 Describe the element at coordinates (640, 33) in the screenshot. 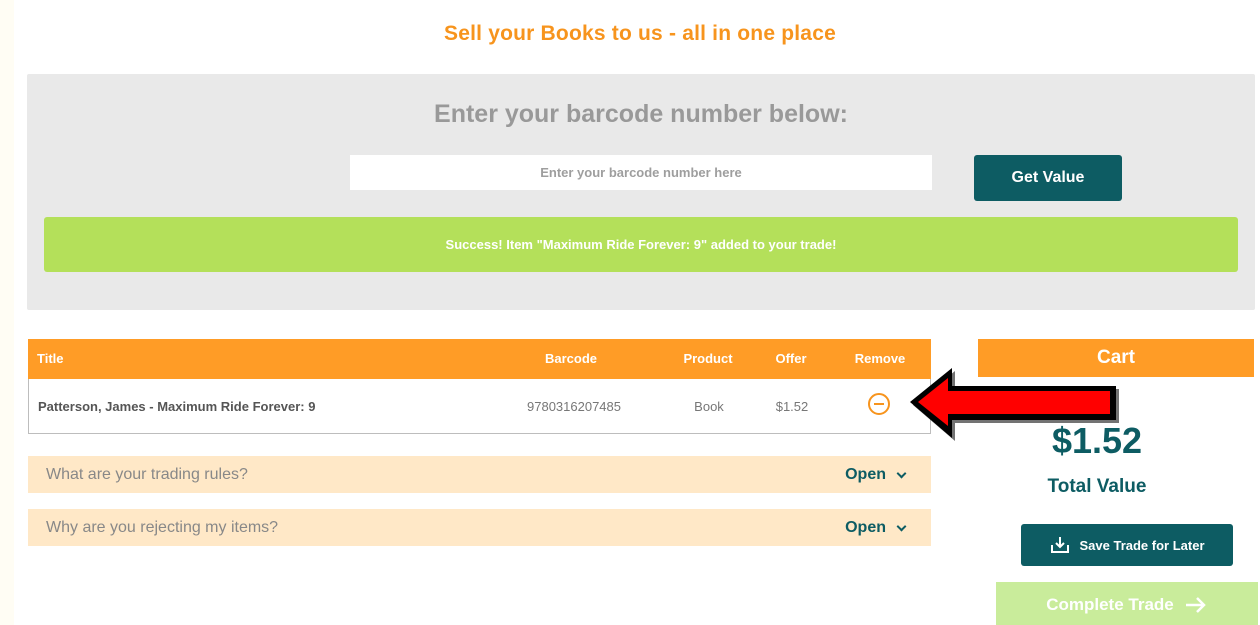

I see `page-headline: Sell your Books to us - all in one place` at that location.